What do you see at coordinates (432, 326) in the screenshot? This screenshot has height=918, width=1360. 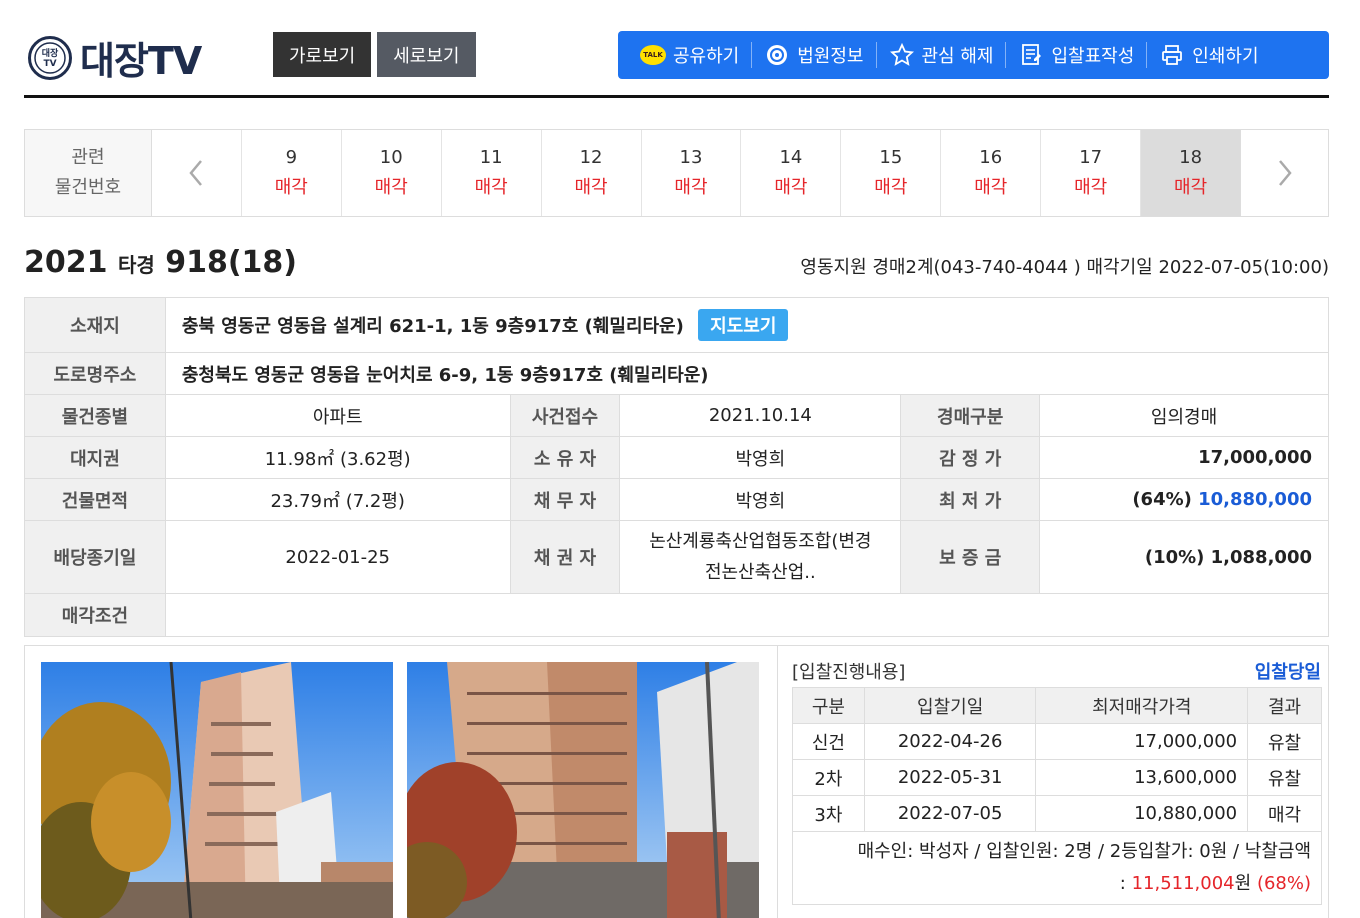 I see `location-value: 충북 영동군 영동읍 설계리 621-1, 1동 9층917호 (훼밀리타운)` at bounding box center [432, 326].